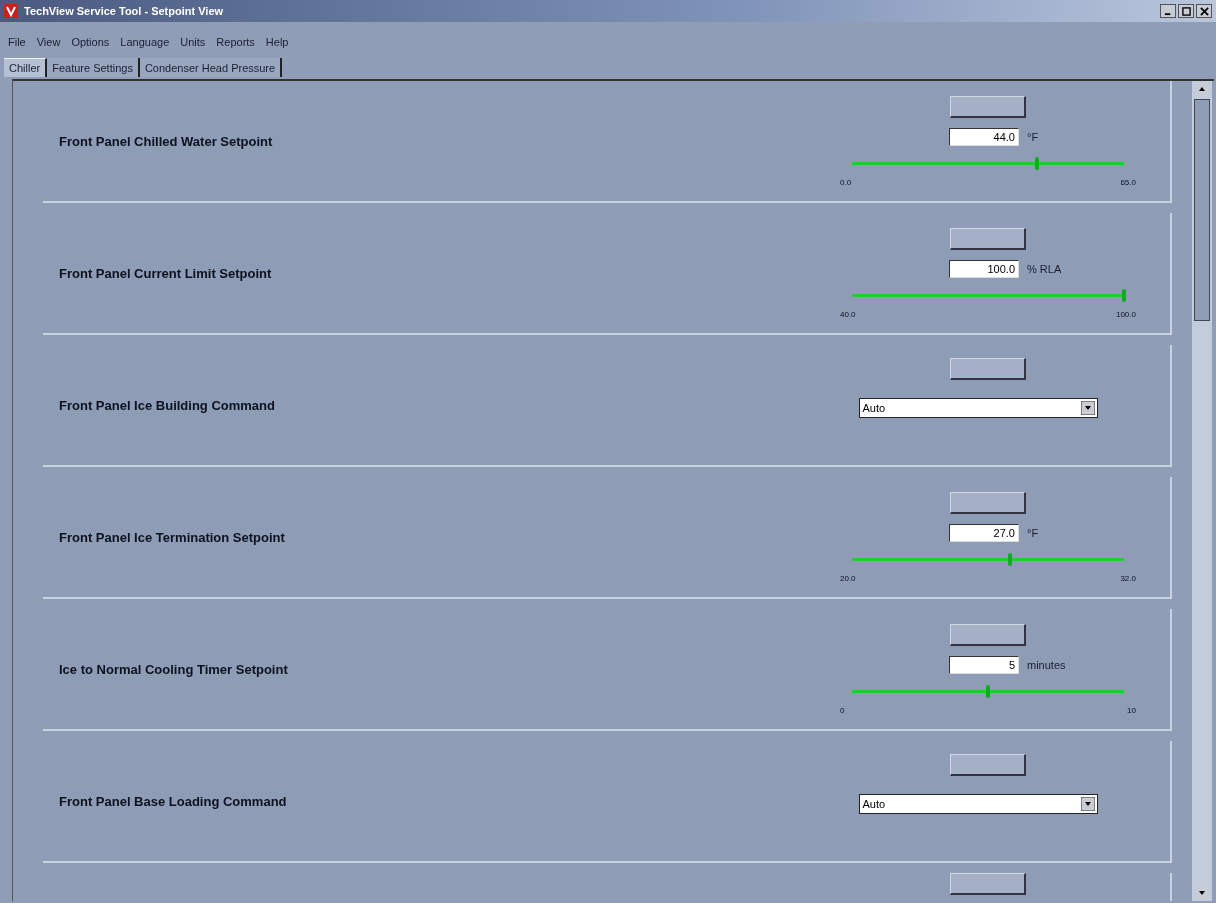 This screenshot has width=1216, height=903. What do you see at coordinates (173, 801) in the screenshot?
I see `setpoint-label: Front Panel Base Loading Command` at bounding box center [173, 801].